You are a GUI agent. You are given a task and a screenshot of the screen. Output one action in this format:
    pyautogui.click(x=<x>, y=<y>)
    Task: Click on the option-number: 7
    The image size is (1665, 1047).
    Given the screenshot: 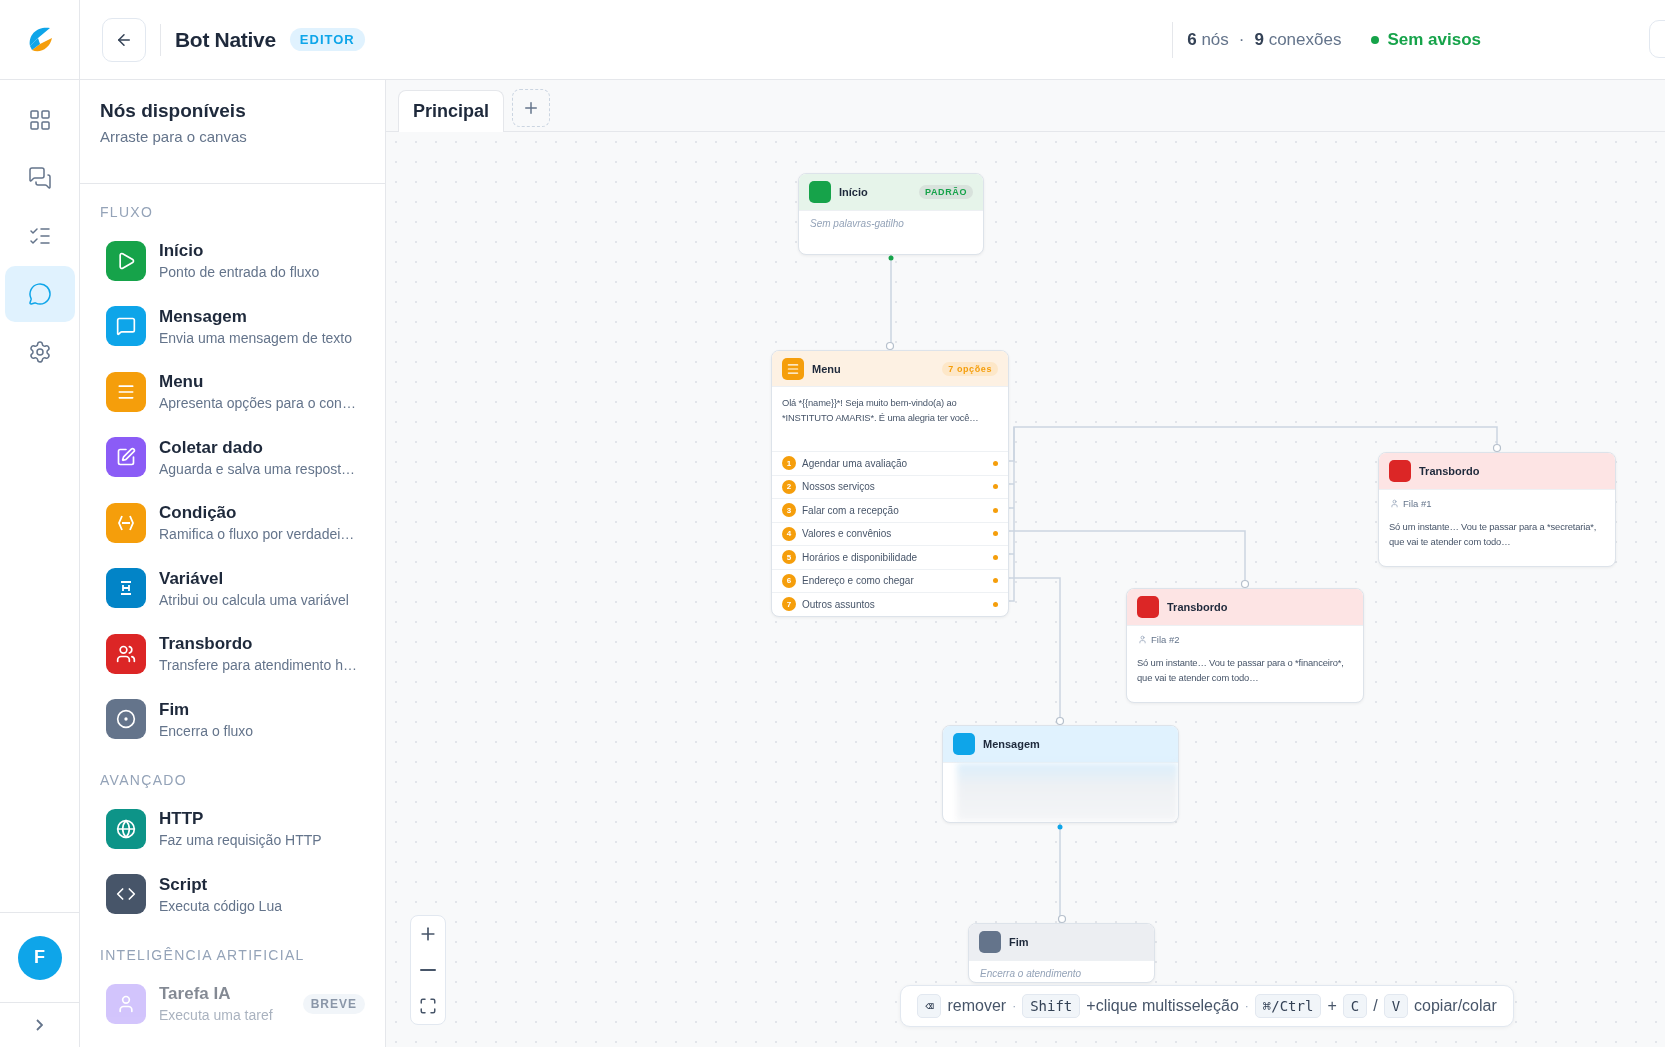 What is the action you would take?
    pyautogui.click(x=789, y=604)
    